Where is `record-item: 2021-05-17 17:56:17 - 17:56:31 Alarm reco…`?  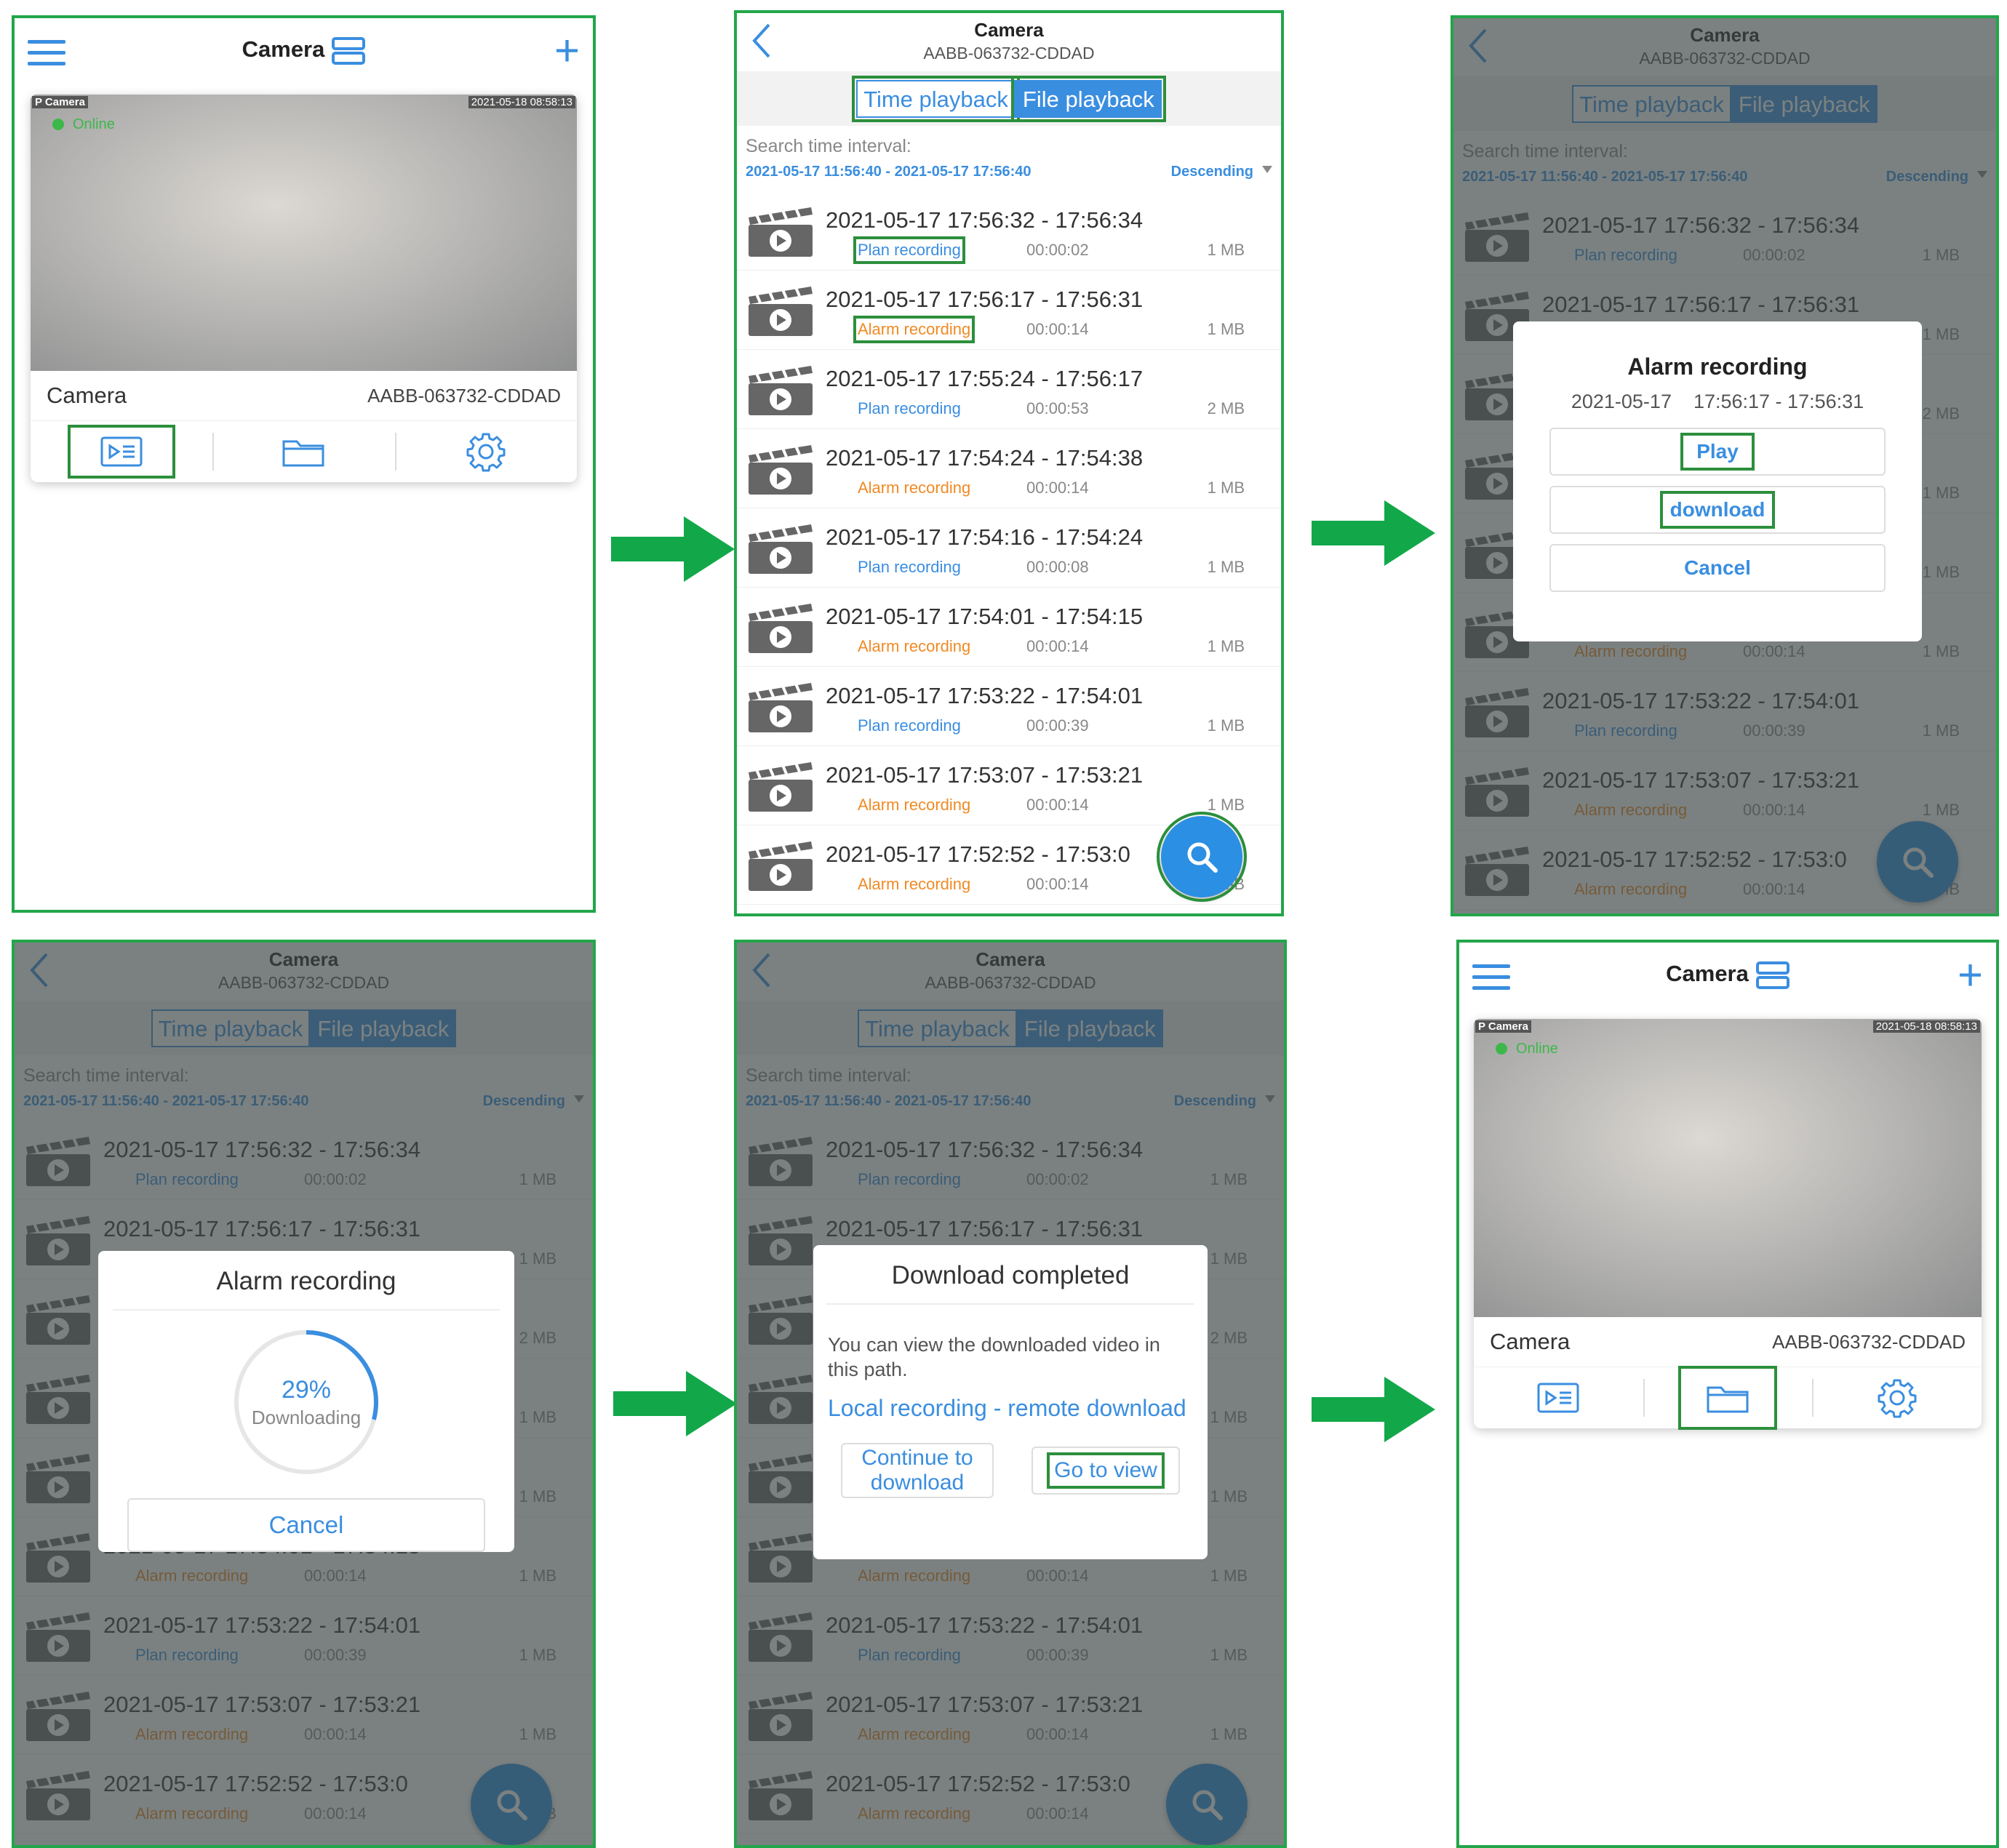 record-item: 2021-05-17 17:56:17 - 17:56:31 Alarm reco… is located at coordinates (1009, 310).